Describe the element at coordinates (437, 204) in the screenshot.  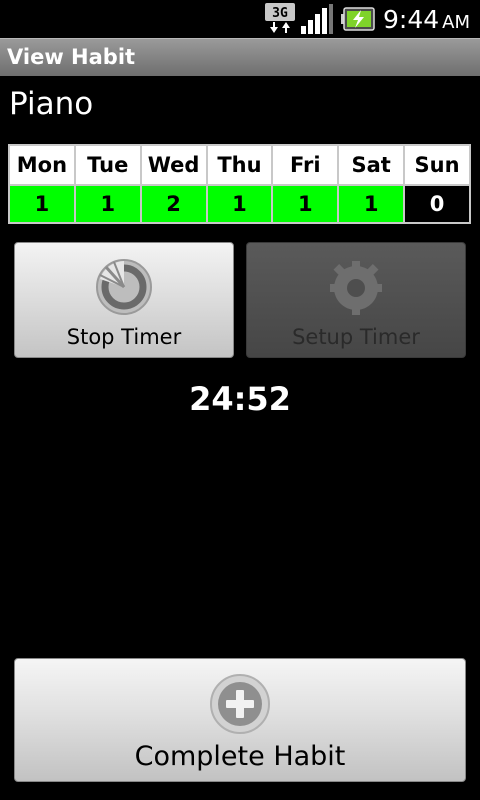
I see `day-count-sun: 0` at that location.